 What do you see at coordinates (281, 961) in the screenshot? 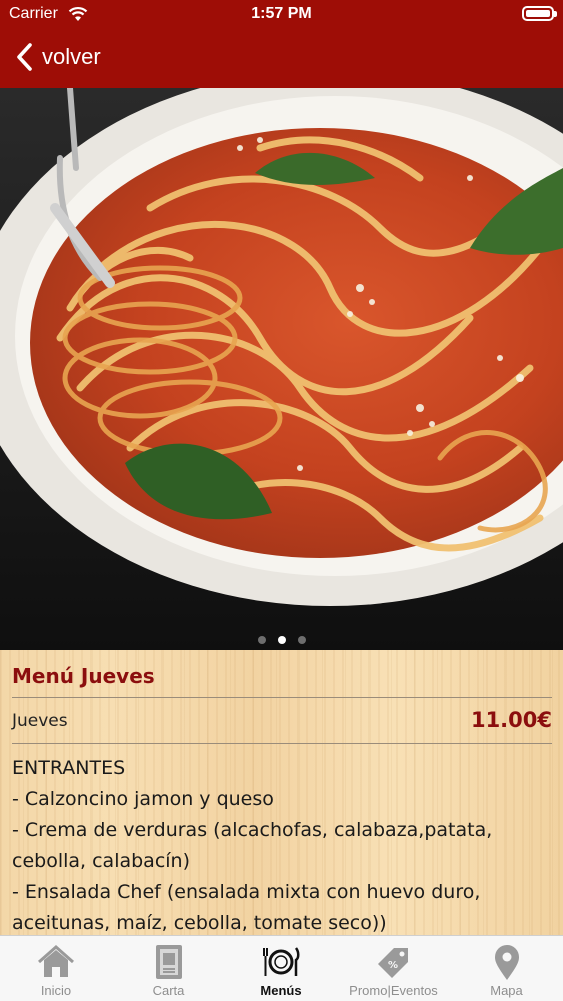
I see `plate-cutlery-icon` at bounding box center [281, 961].